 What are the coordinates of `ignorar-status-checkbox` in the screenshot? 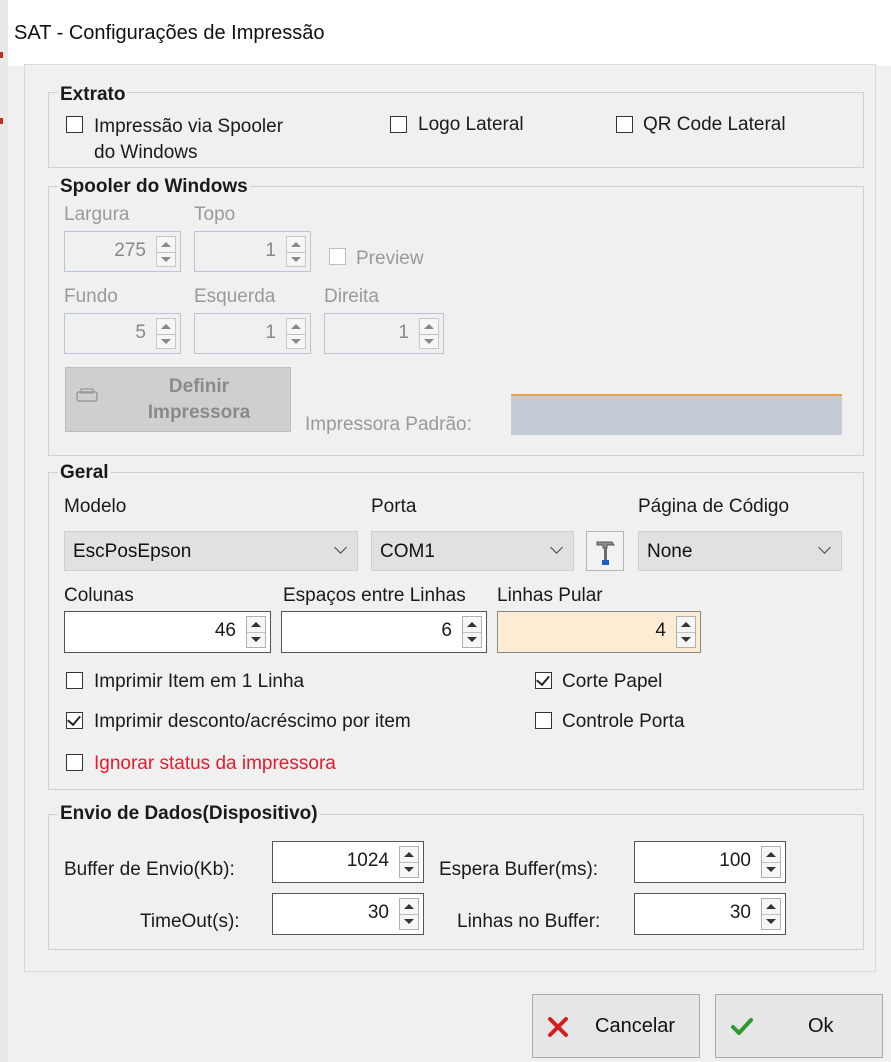 It's located at (74, 762).